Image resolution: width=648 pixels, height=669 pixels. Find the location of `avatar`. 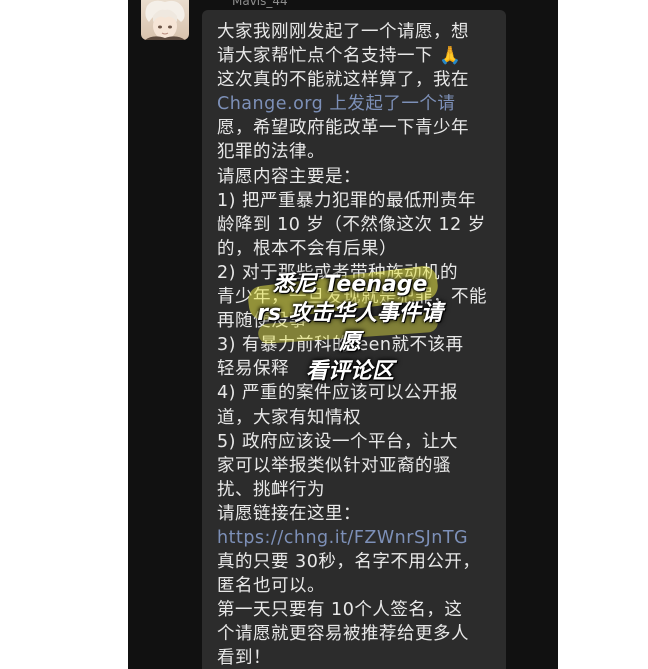

avatar is located at coordinates (165, 20).